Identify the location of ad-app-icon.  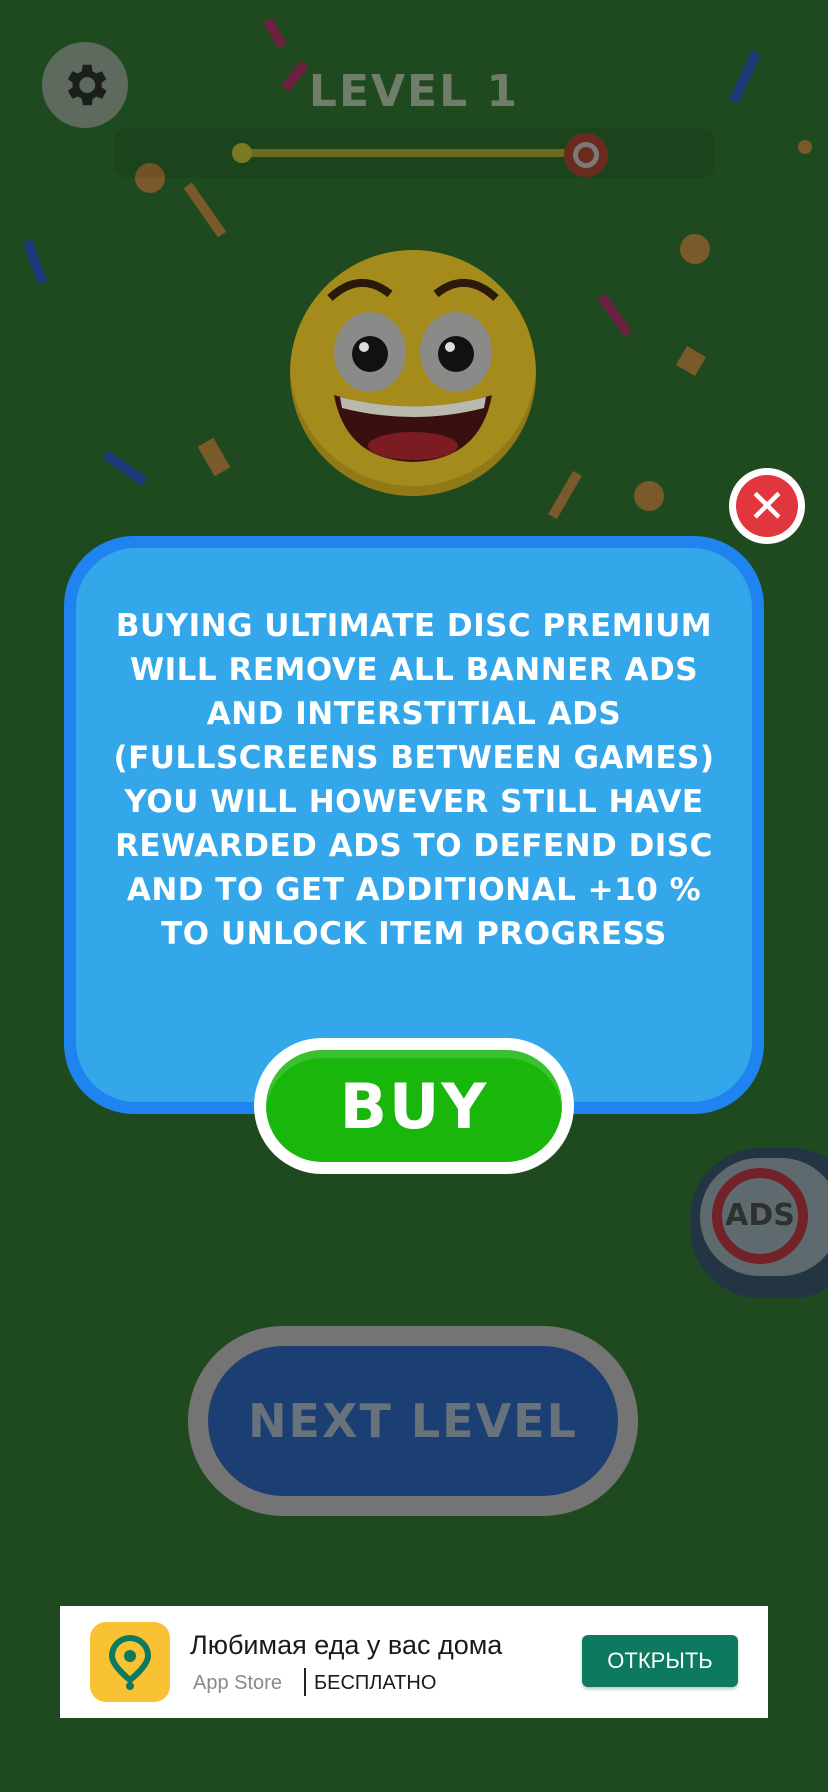
(130, 1662).